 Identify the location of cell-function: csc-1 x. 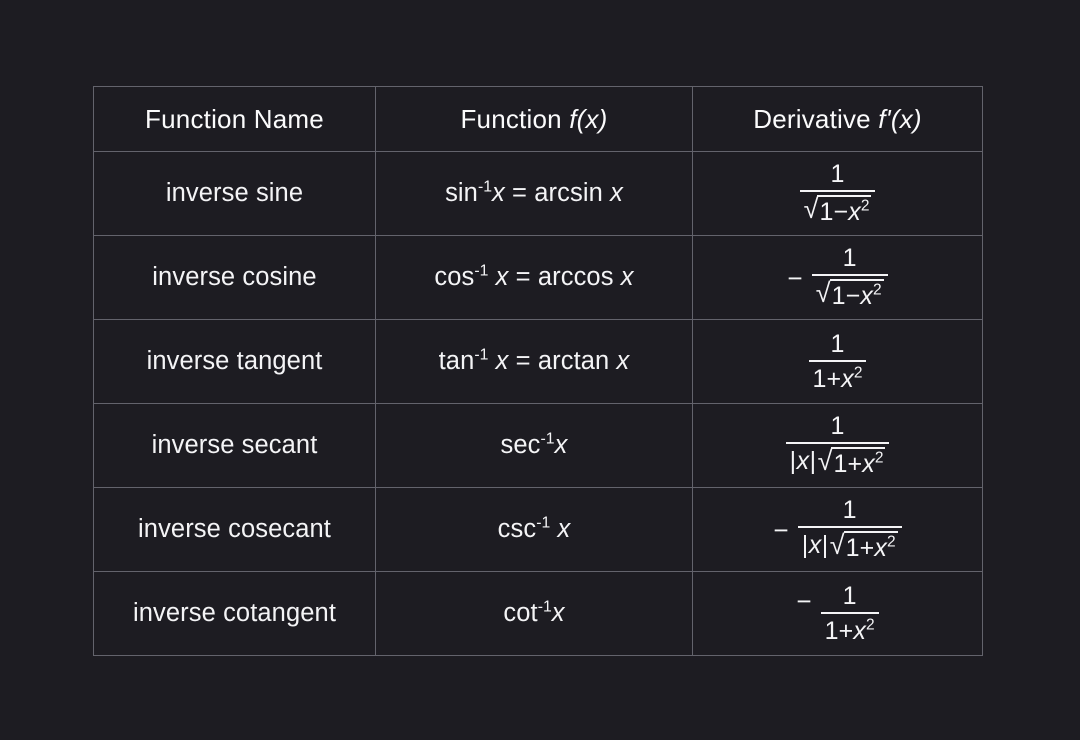
(534, 529).